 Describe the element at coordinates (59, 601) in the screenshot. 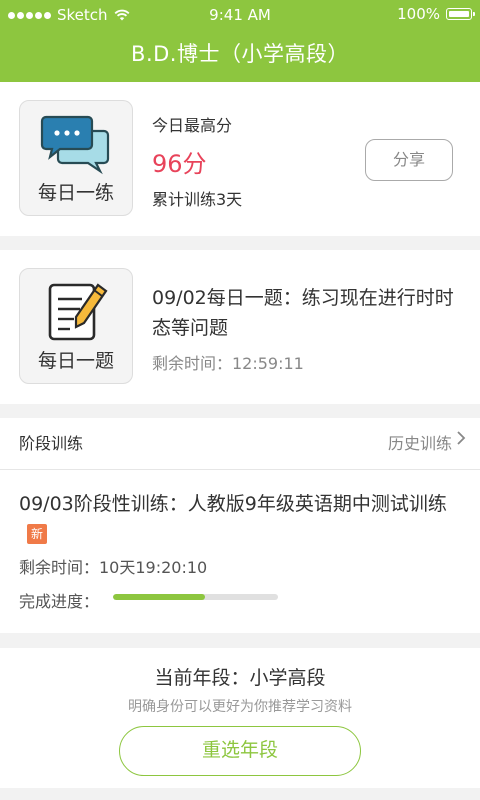

I see `progress-label: 完成进度：` at that location.